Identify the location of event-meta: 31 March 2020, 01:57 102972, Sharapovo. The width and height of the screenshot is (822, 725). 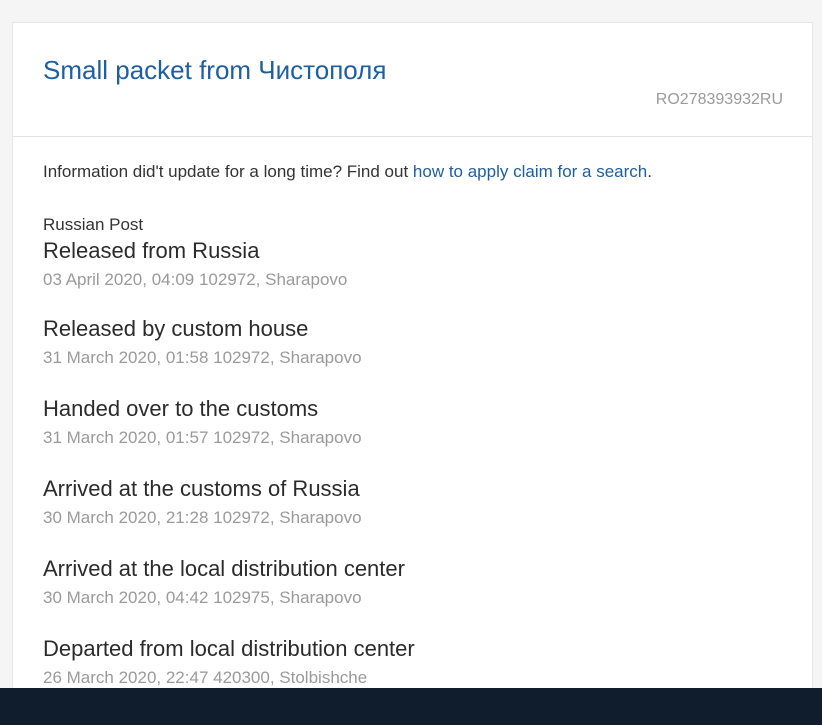
(202, 437).